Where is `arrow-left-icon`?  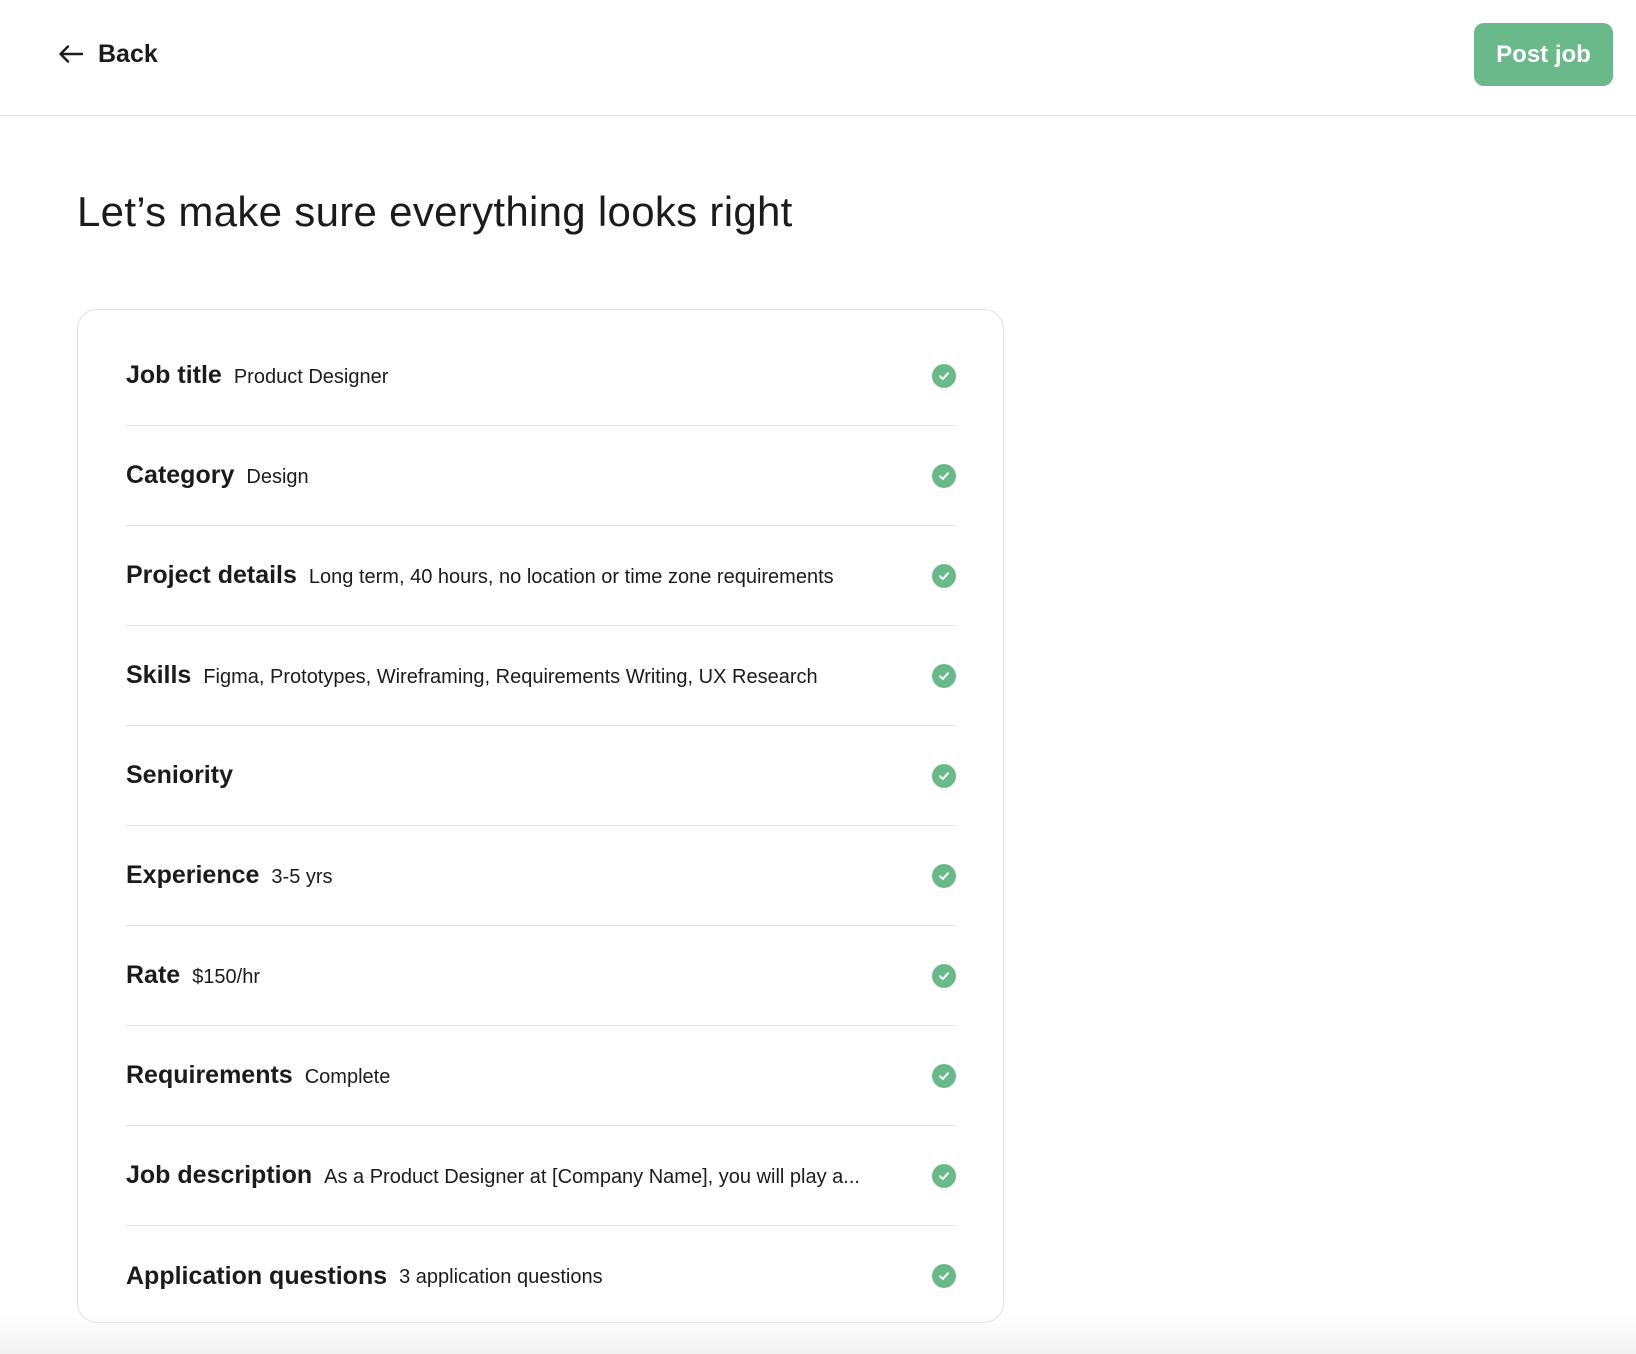
arrow-left-icon is located at coordinates (71, 54).